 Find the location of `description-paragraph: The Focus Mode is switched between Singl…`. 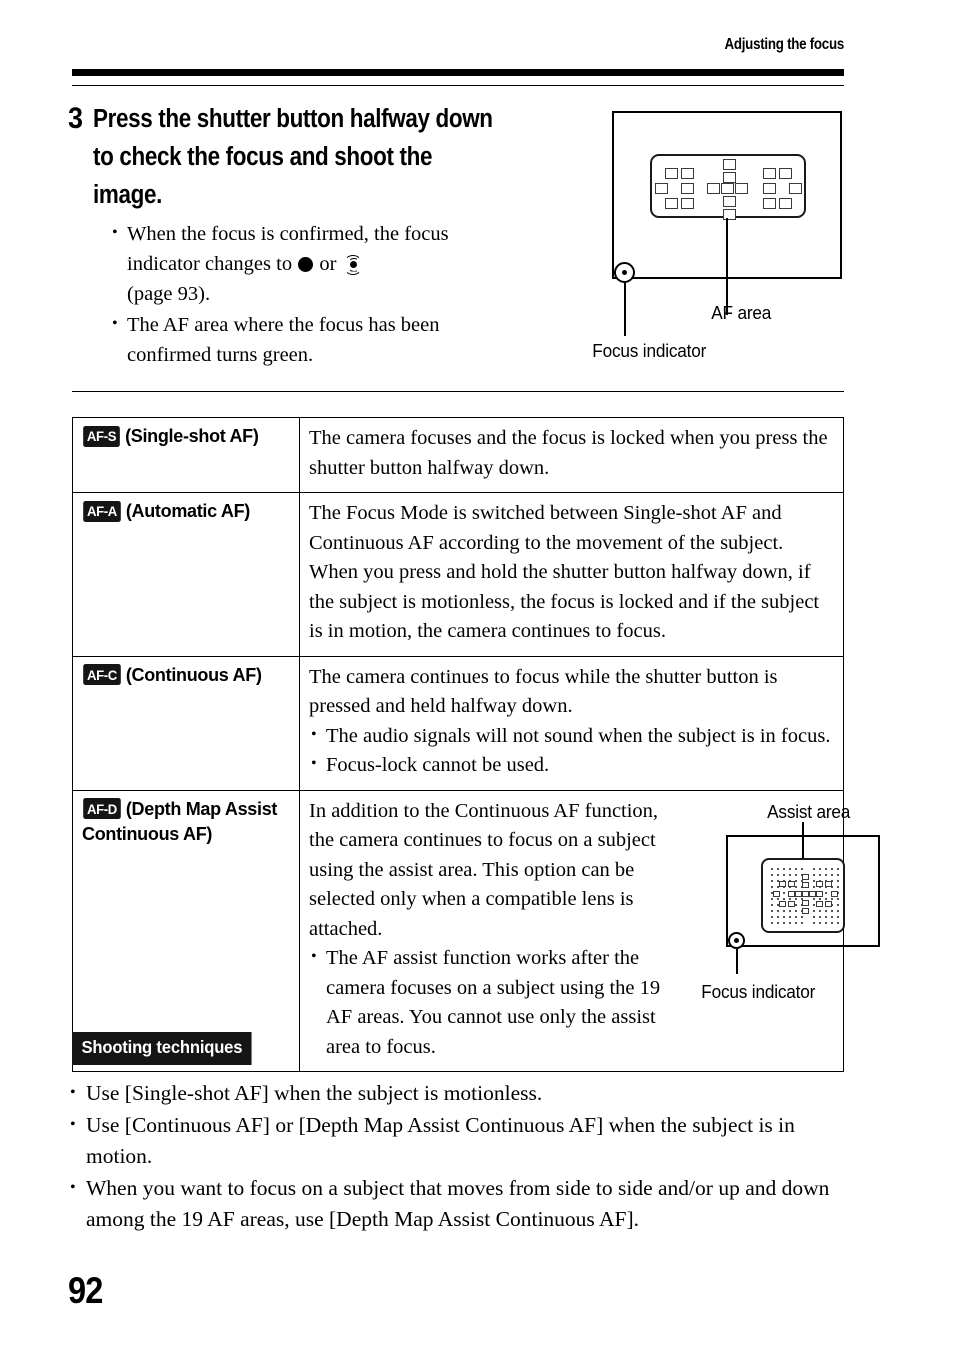

description-paragraph: The Focus Mode is switched between Singl… is located at coordinates (564, 572).